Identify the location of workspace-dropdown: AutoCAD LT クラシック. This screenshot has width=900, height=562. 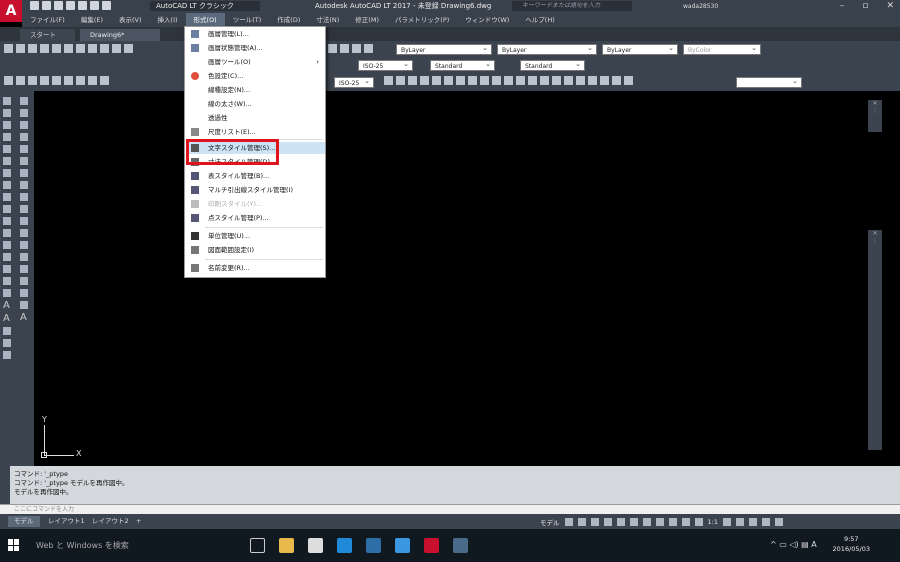
(205, 6).